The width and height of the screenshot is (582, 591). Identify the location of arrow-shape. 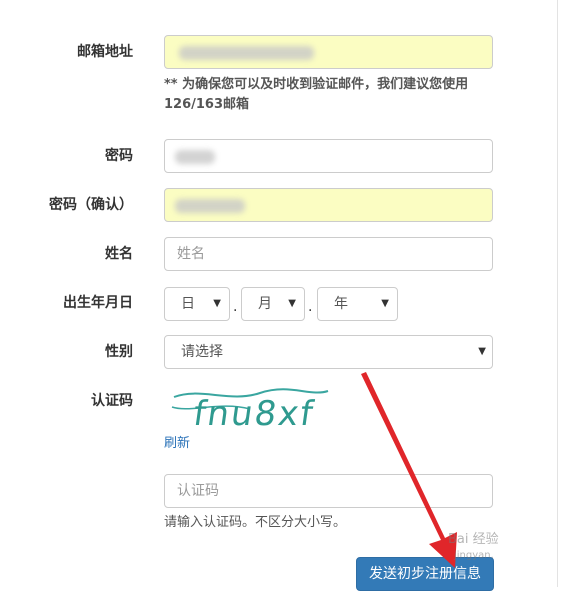
(409, 470).